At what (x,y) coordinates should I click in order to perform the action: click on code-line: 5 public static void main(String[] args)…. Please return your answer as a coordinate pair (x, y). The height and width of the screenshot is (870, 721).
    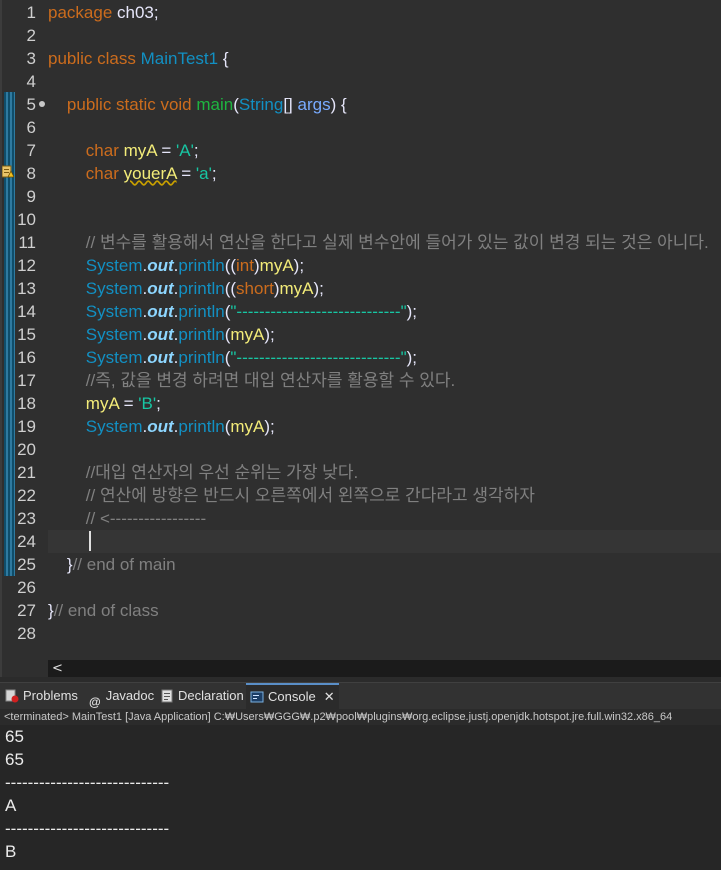
    Looking at the image, I should click on (360, 104).